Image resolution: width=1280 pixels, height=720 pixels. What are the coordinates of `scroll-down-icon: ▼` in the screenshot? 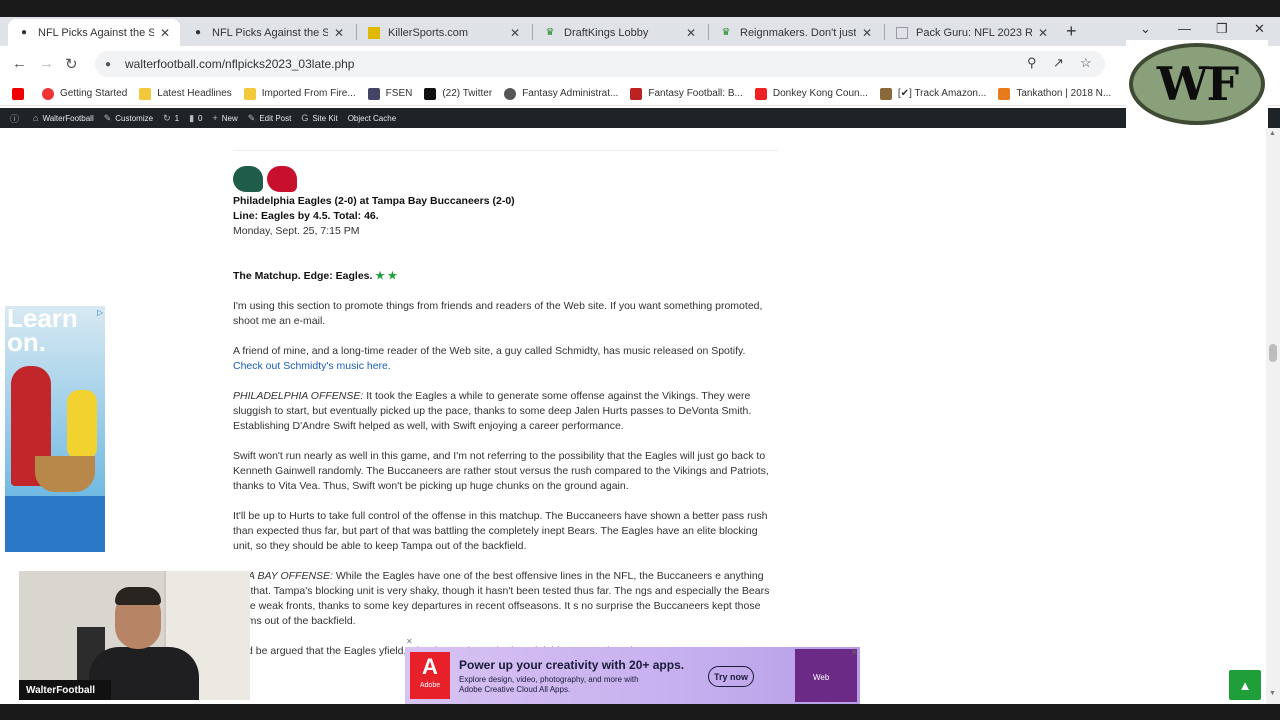 It's located at (1272, 693).